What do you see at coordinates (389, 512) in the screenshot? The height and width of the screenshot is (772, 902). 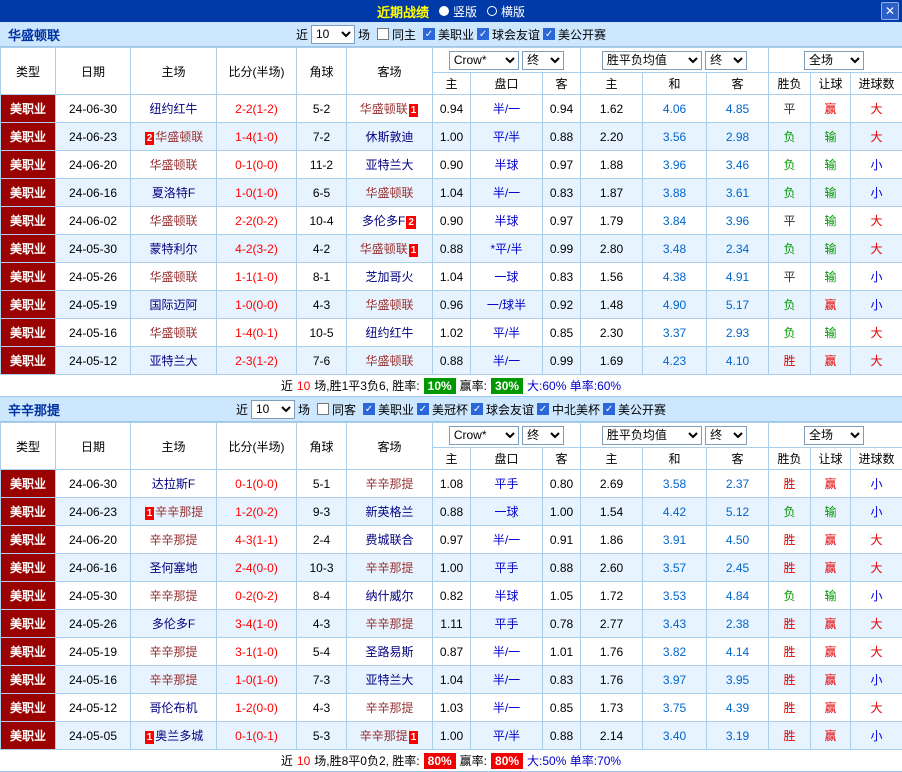 I see `team-name: 新英格兰` at bounding box center [389, 512].